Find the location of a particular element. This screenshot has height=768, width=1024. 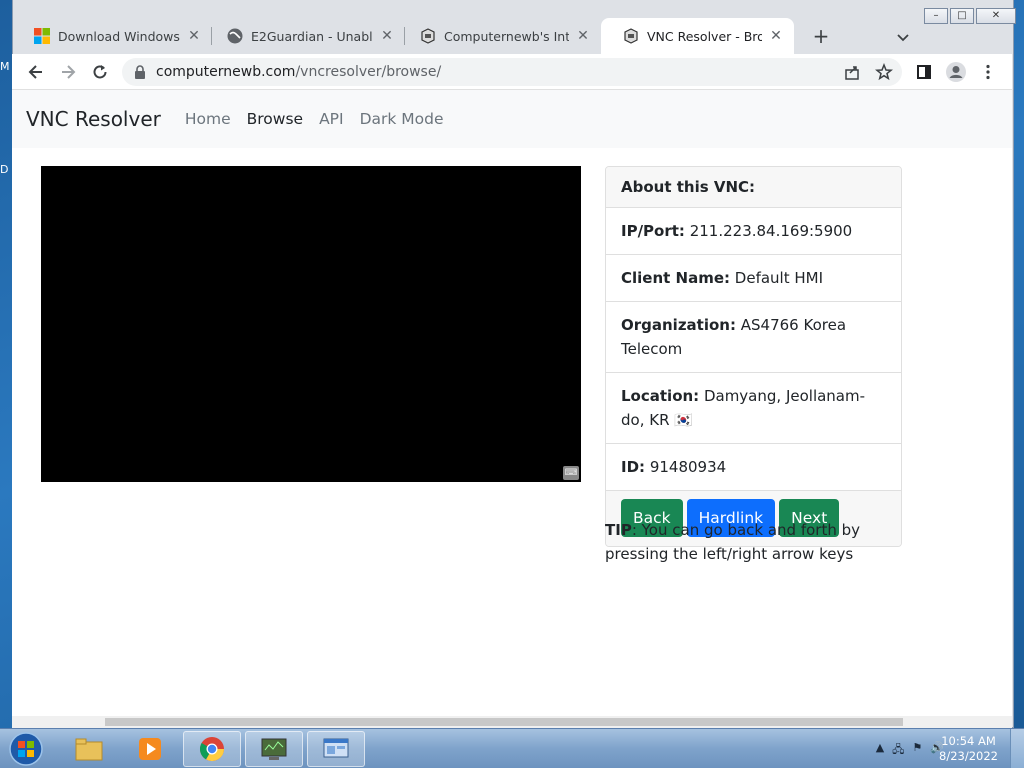

nav-browse: Browse is located at coordinates (275, 119).